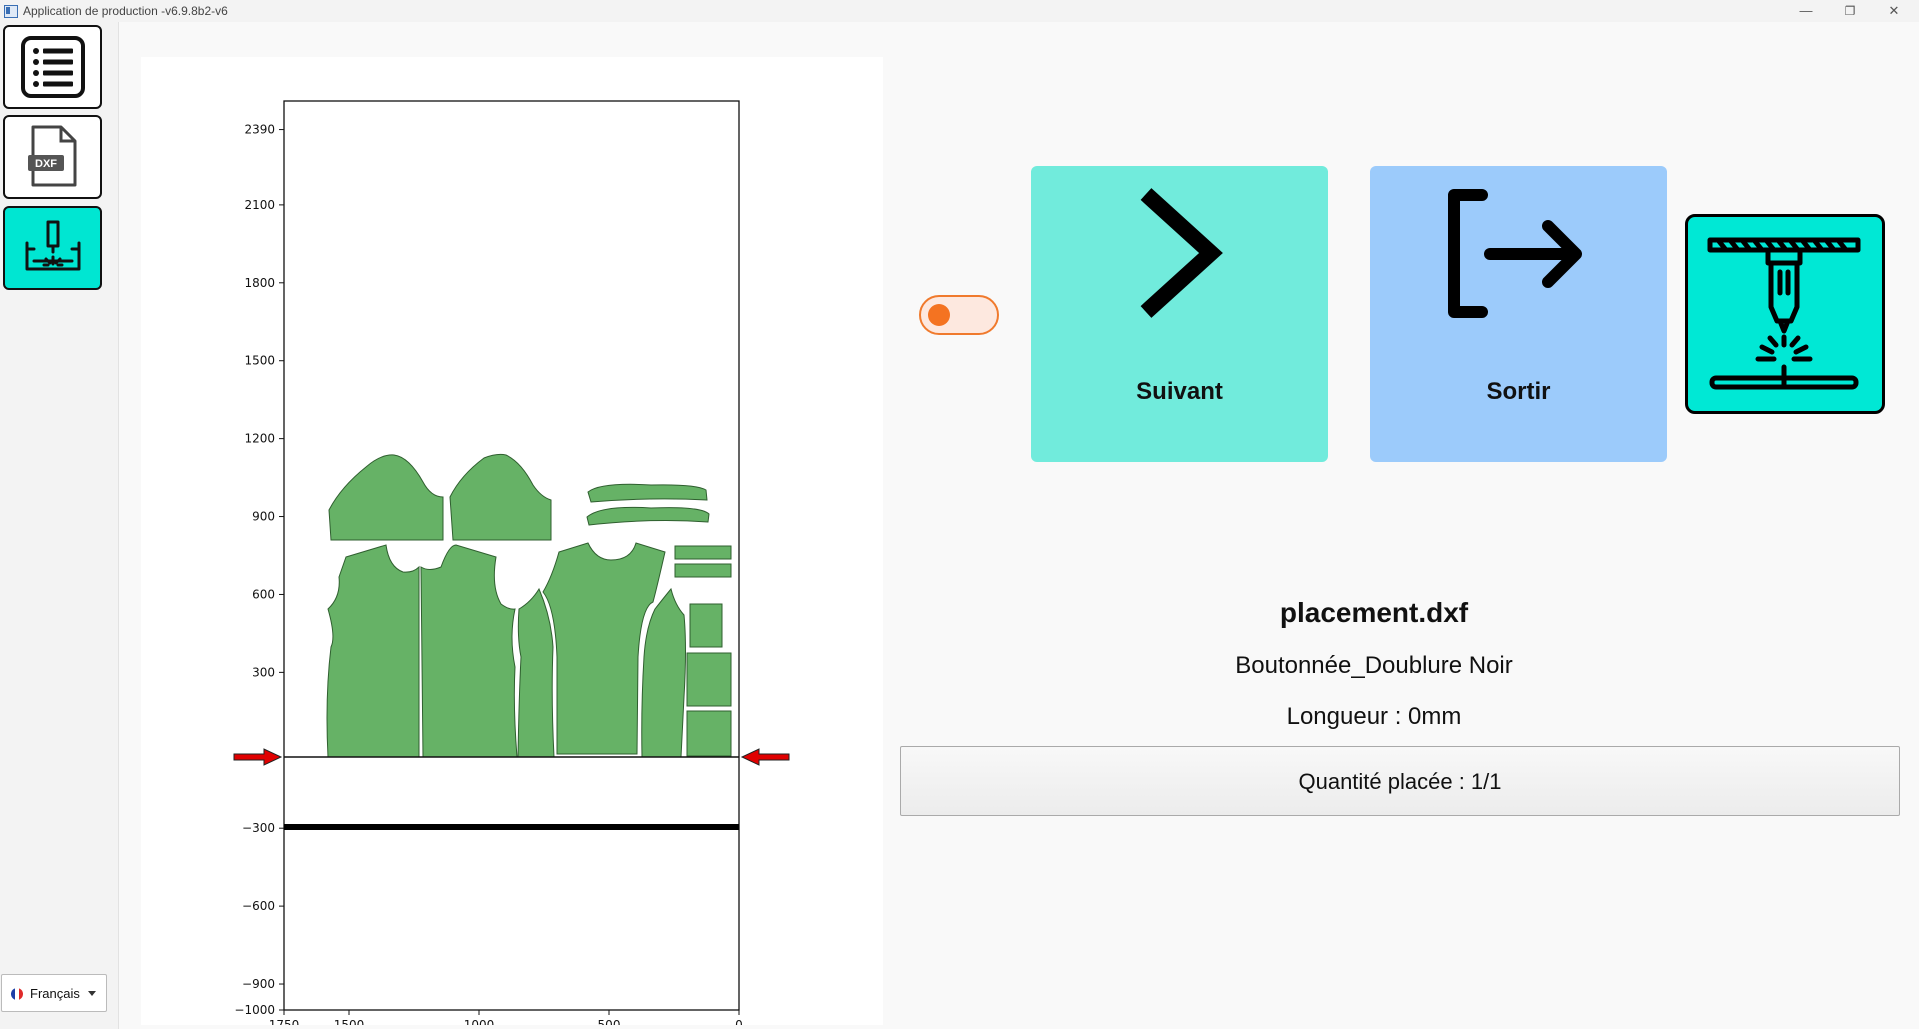 This screenshot has height=1029, width=1919. Describe the element at coordinates (125, 11) in the screenshot. I see `window-title: Application de production -v6.9.8b2-v6` at that location.